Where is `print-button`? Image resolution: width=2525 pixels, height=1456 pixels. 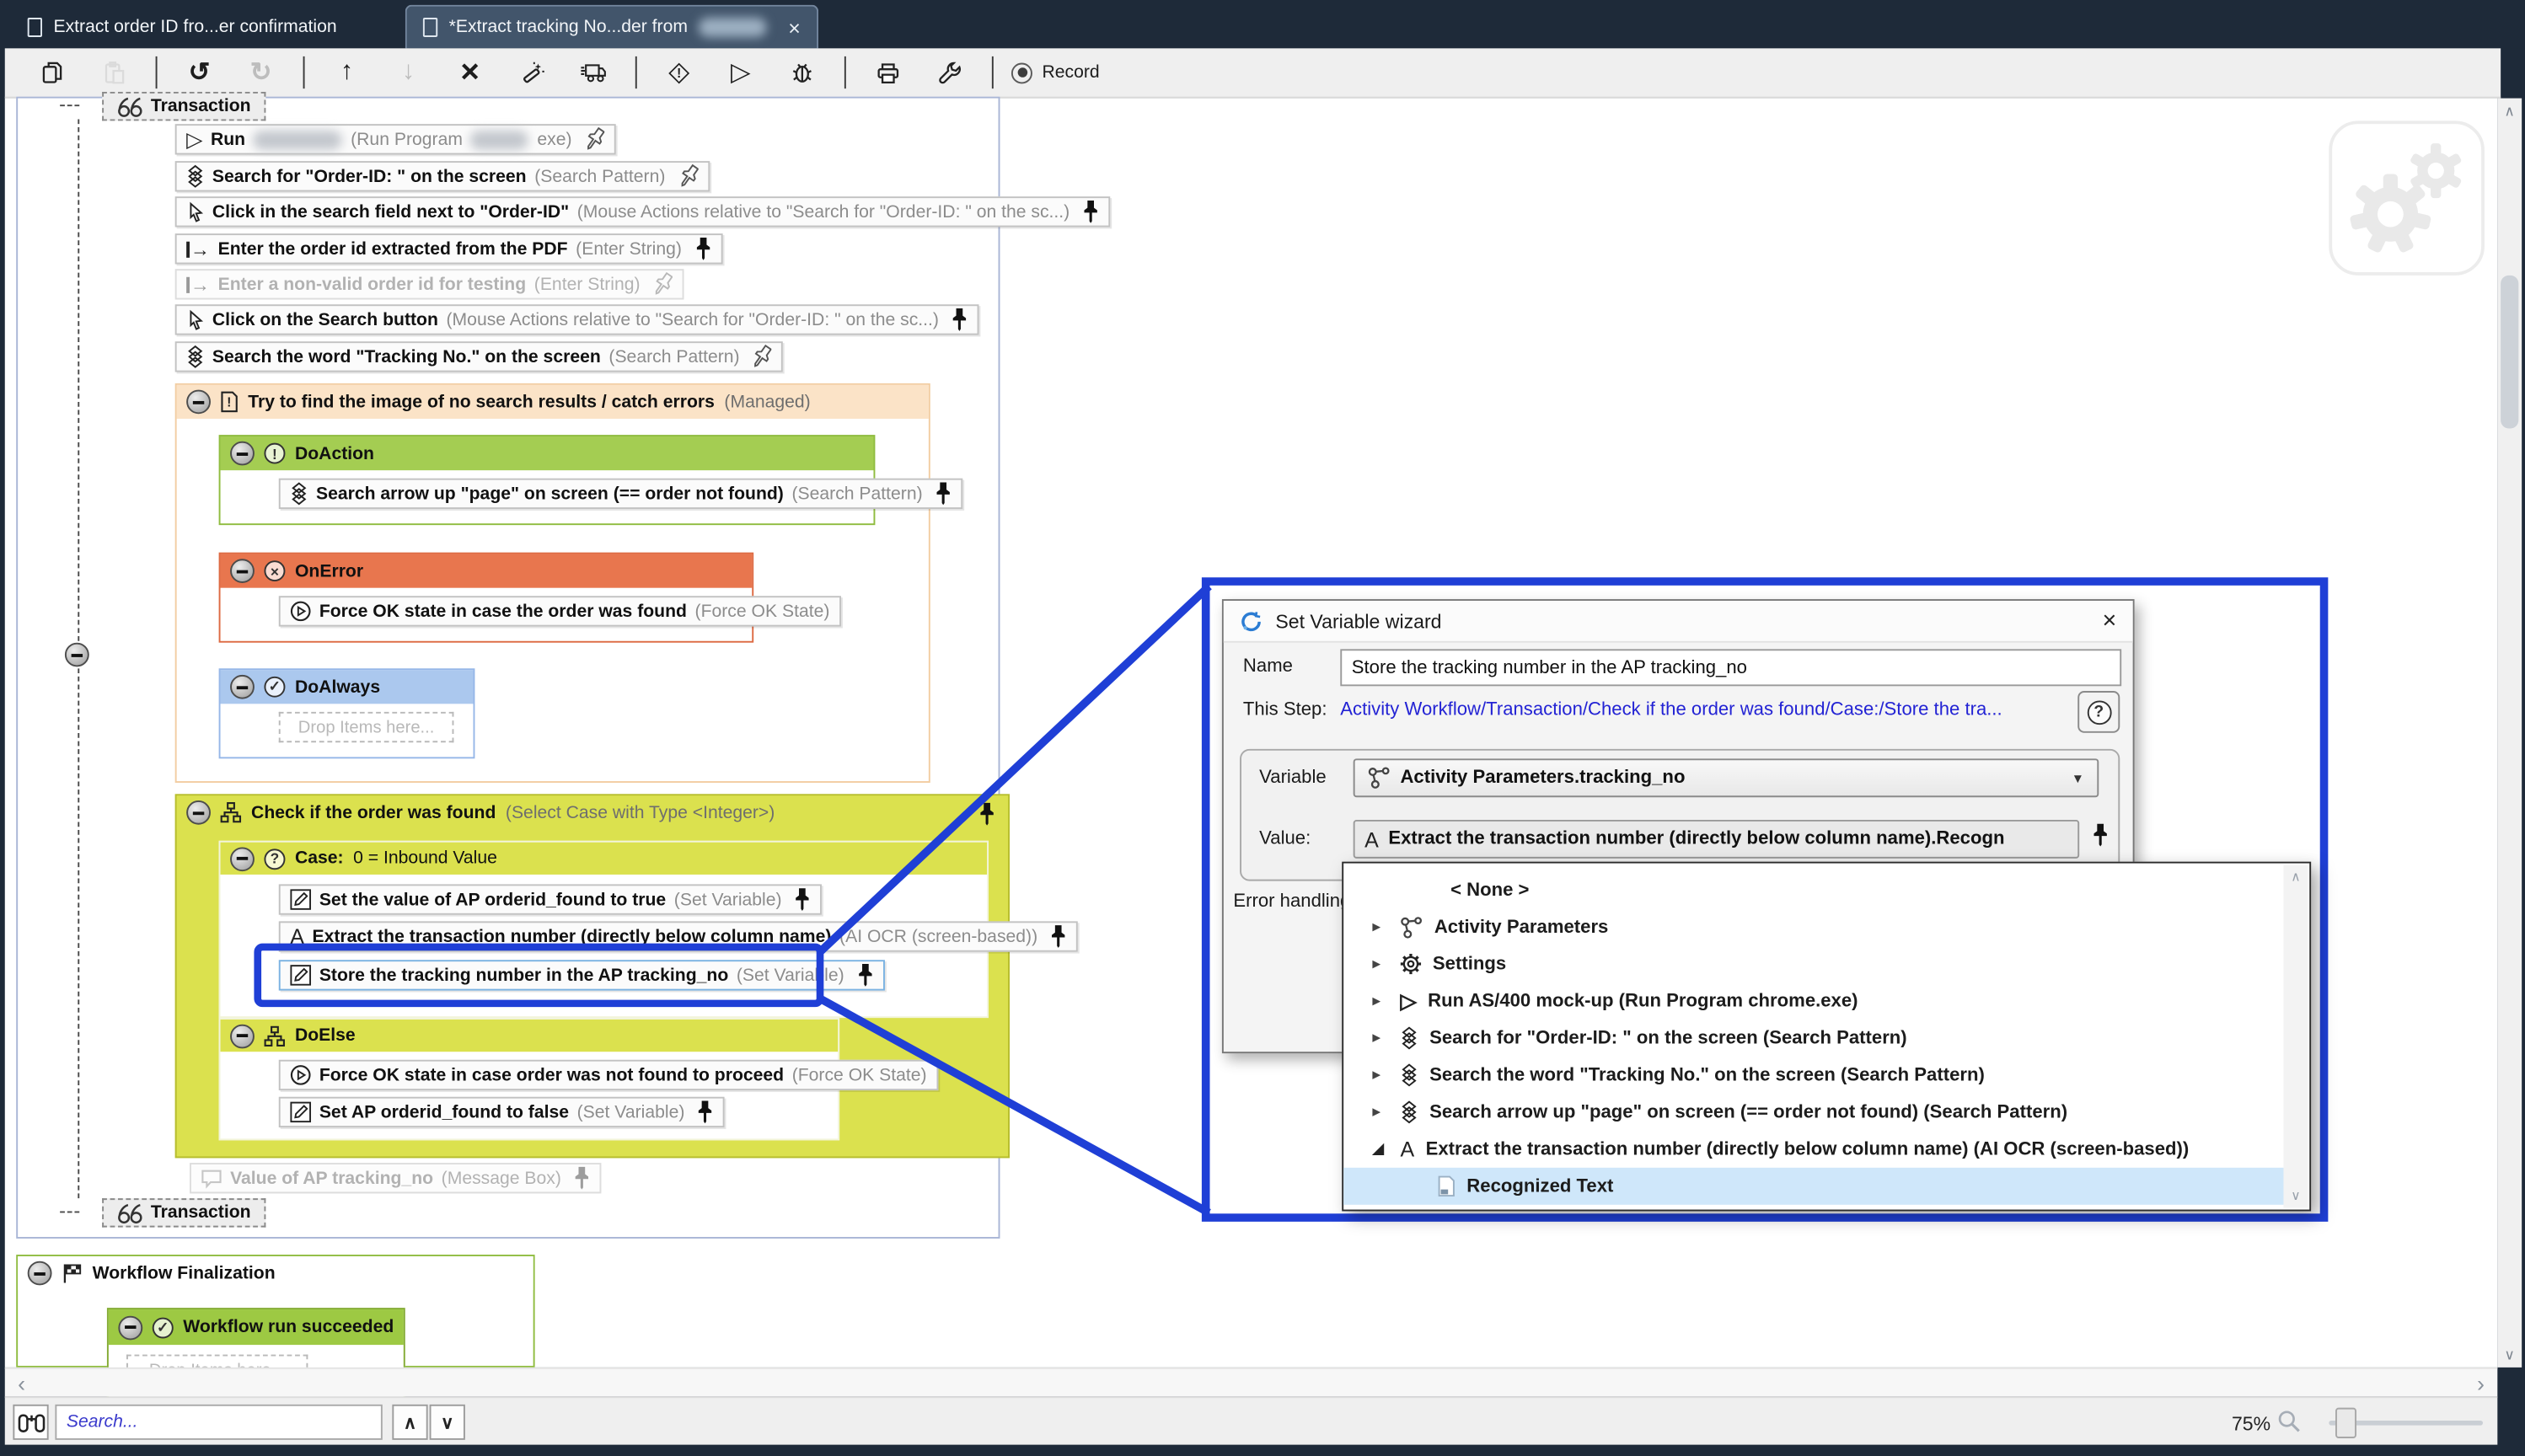 print-button is located at coordinates (888, 72).